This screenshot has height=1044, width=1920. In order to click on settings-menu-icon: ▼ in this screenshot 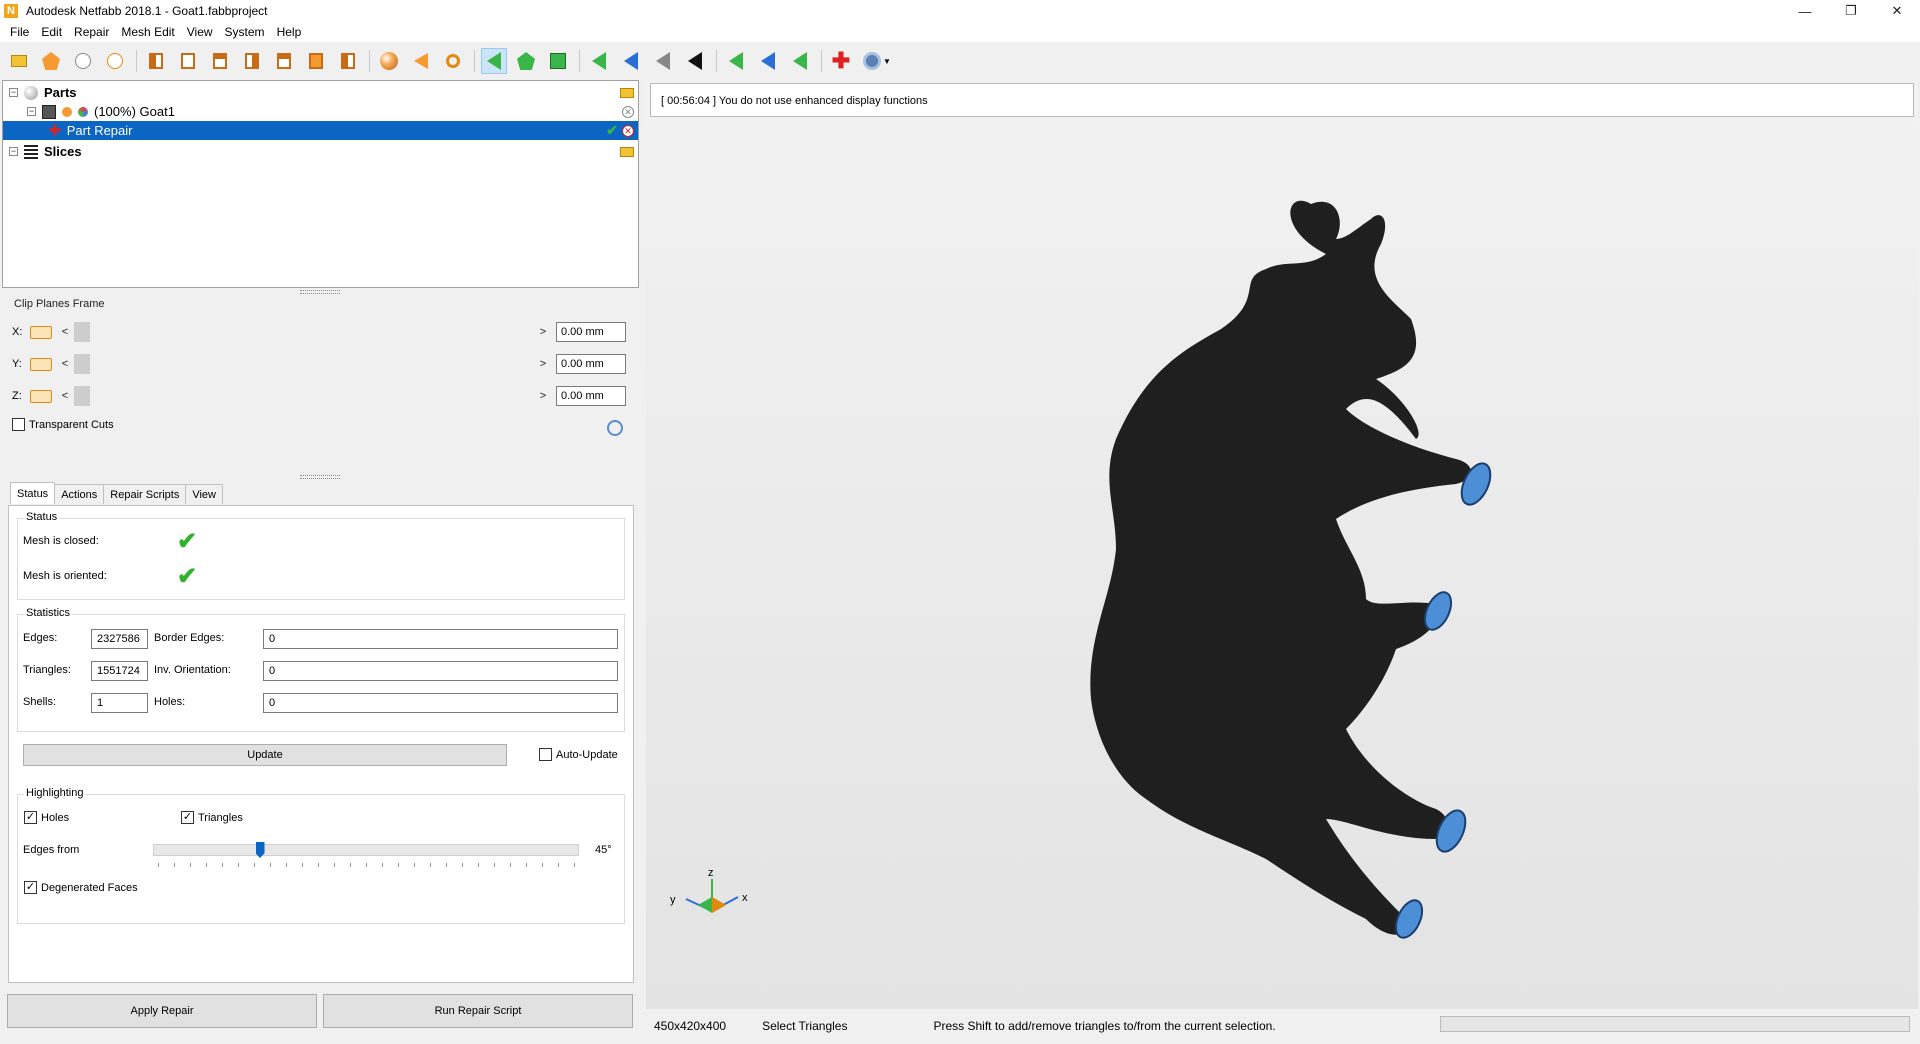, I will do `click(877, 61)`.